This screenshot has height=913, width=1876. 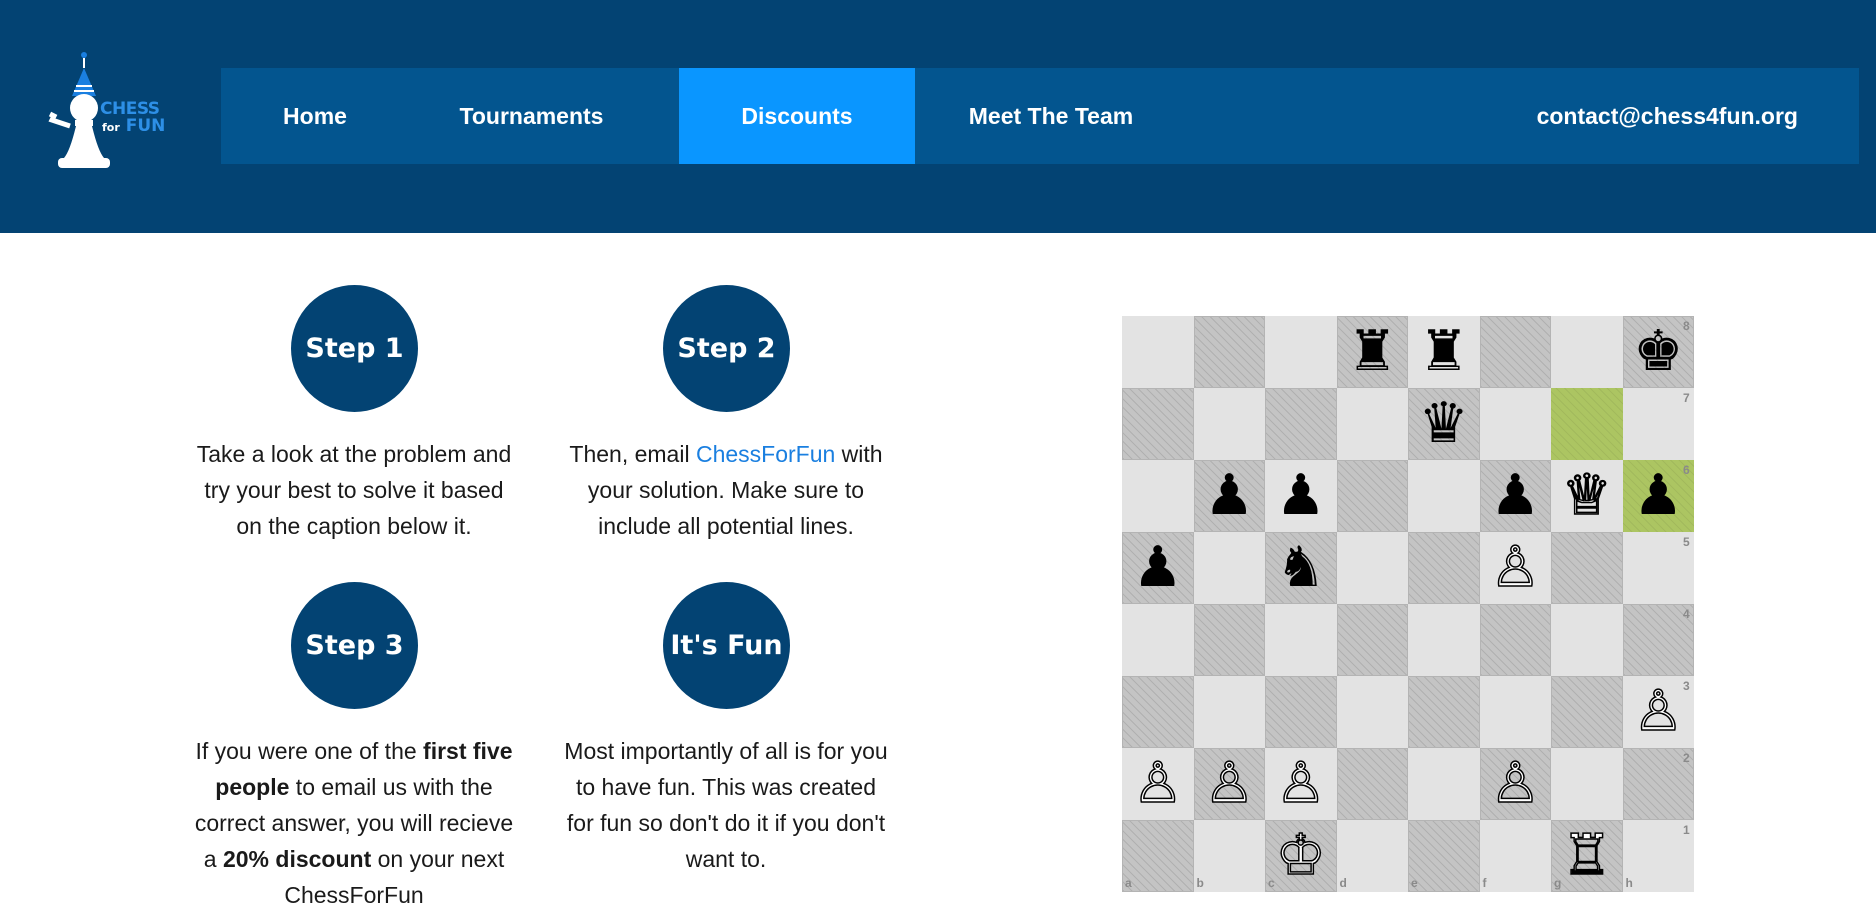 What do you see at coordinates (1301, 856) in the screenshot?
I see `piece-c1-icon: ♔` at bounding box center [1301, 856].